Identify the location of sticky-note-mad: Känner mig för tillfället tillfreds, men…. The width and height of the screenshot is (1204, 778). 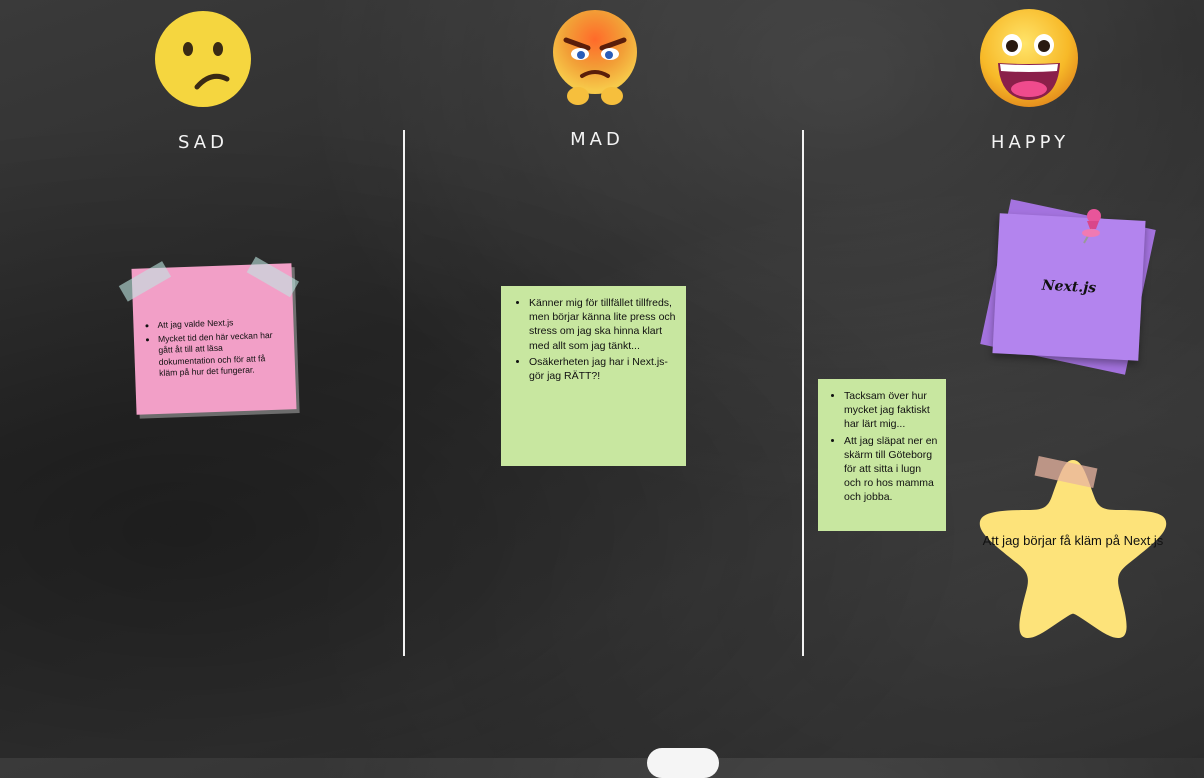
(593, 376).